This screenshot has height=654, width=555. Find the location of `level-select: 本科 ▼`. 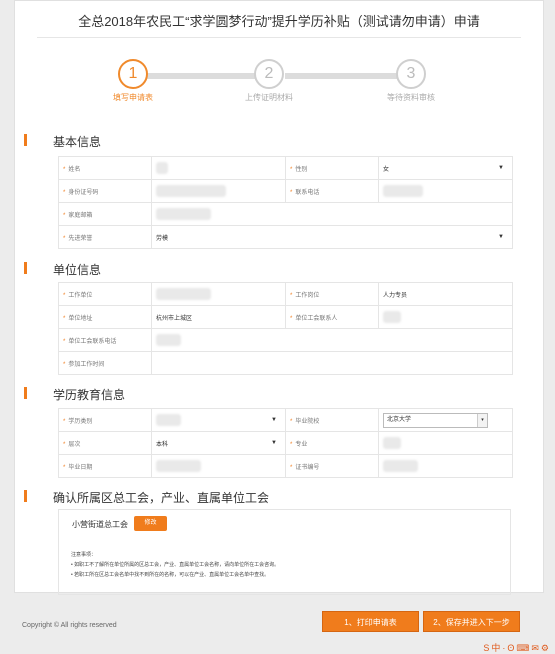

level-select: 本科 ▼ is located at coordinates (218, 443).